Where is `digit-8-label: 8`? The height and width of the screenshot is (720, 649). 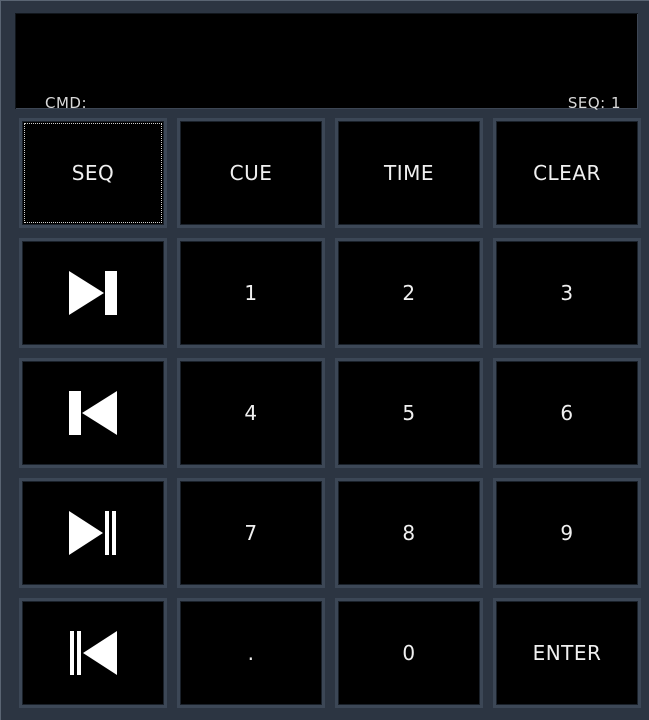
digit-8-label: 8 is located at coordinates (409, 533).